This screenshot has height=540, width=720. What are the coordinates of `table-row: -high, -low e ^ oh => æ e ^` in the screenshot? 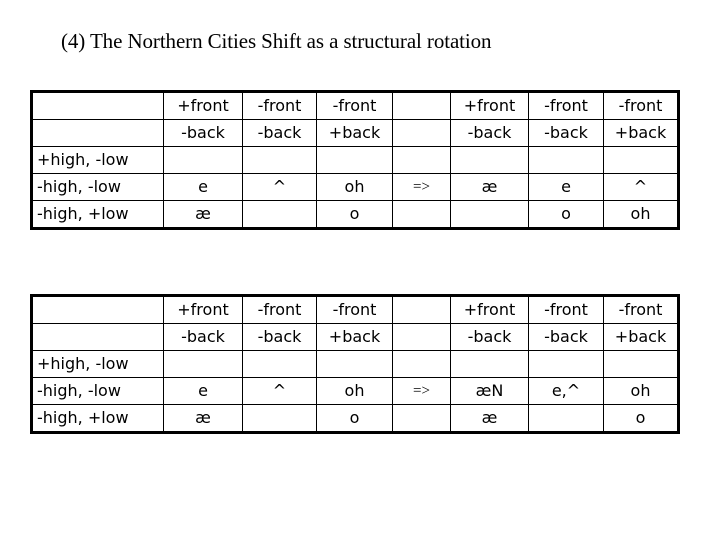 It's located at (355, 187).